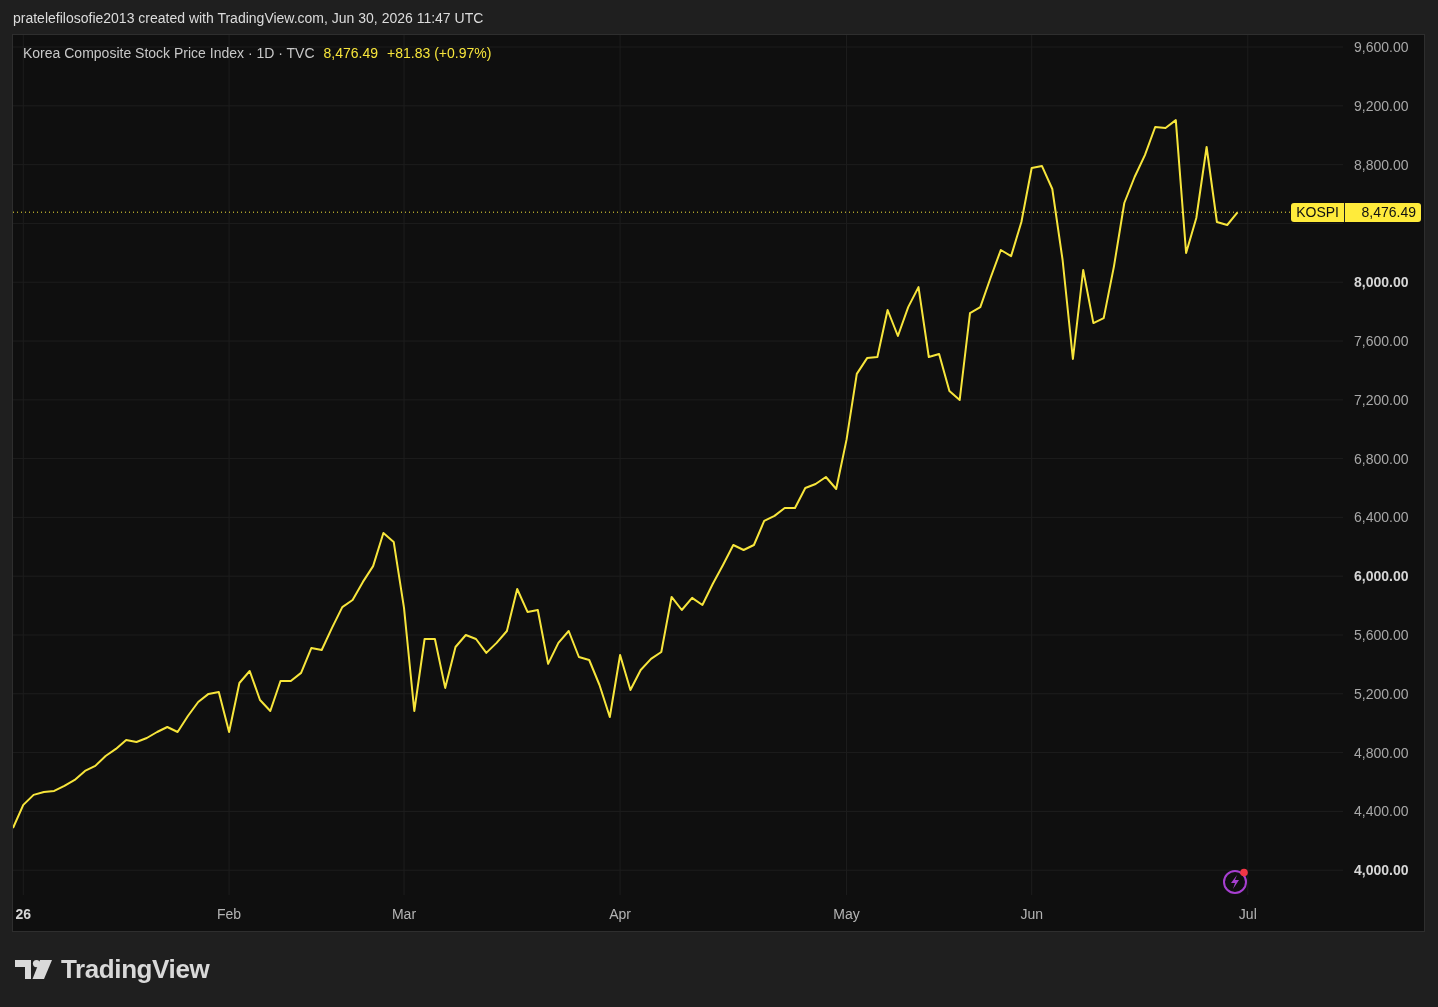 The width and height of the screenshot is (1438, 1007). I want to click on price-axis-label: 6,800.00, so click(1381, 458).